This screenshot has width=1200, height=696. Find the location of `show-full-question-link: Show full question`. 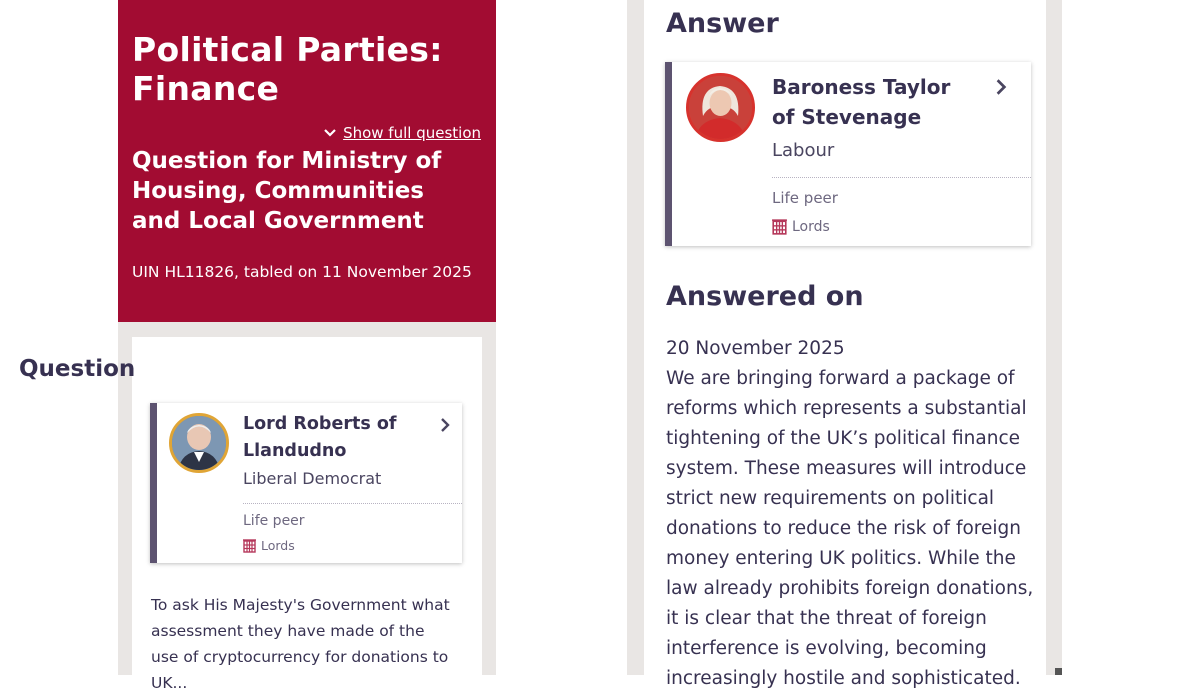

show-full-question-link: Show full question is located at coordinates (402, 133).